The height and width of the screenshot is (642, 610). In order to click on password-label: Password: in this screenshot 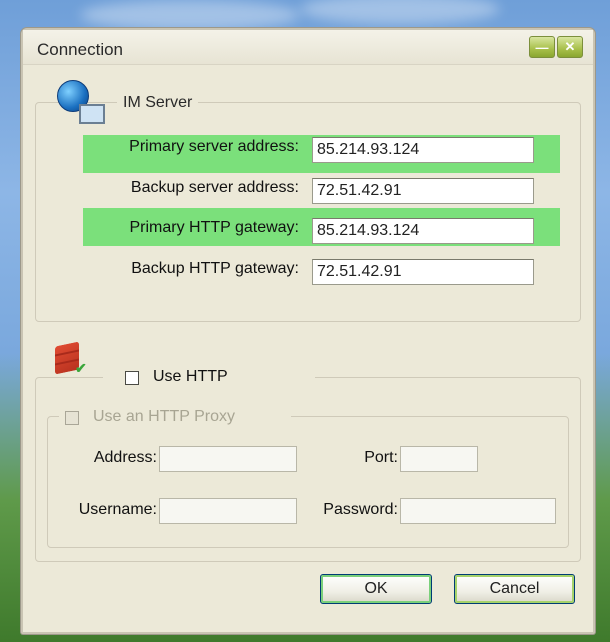, I will do `click(360, 509)`.